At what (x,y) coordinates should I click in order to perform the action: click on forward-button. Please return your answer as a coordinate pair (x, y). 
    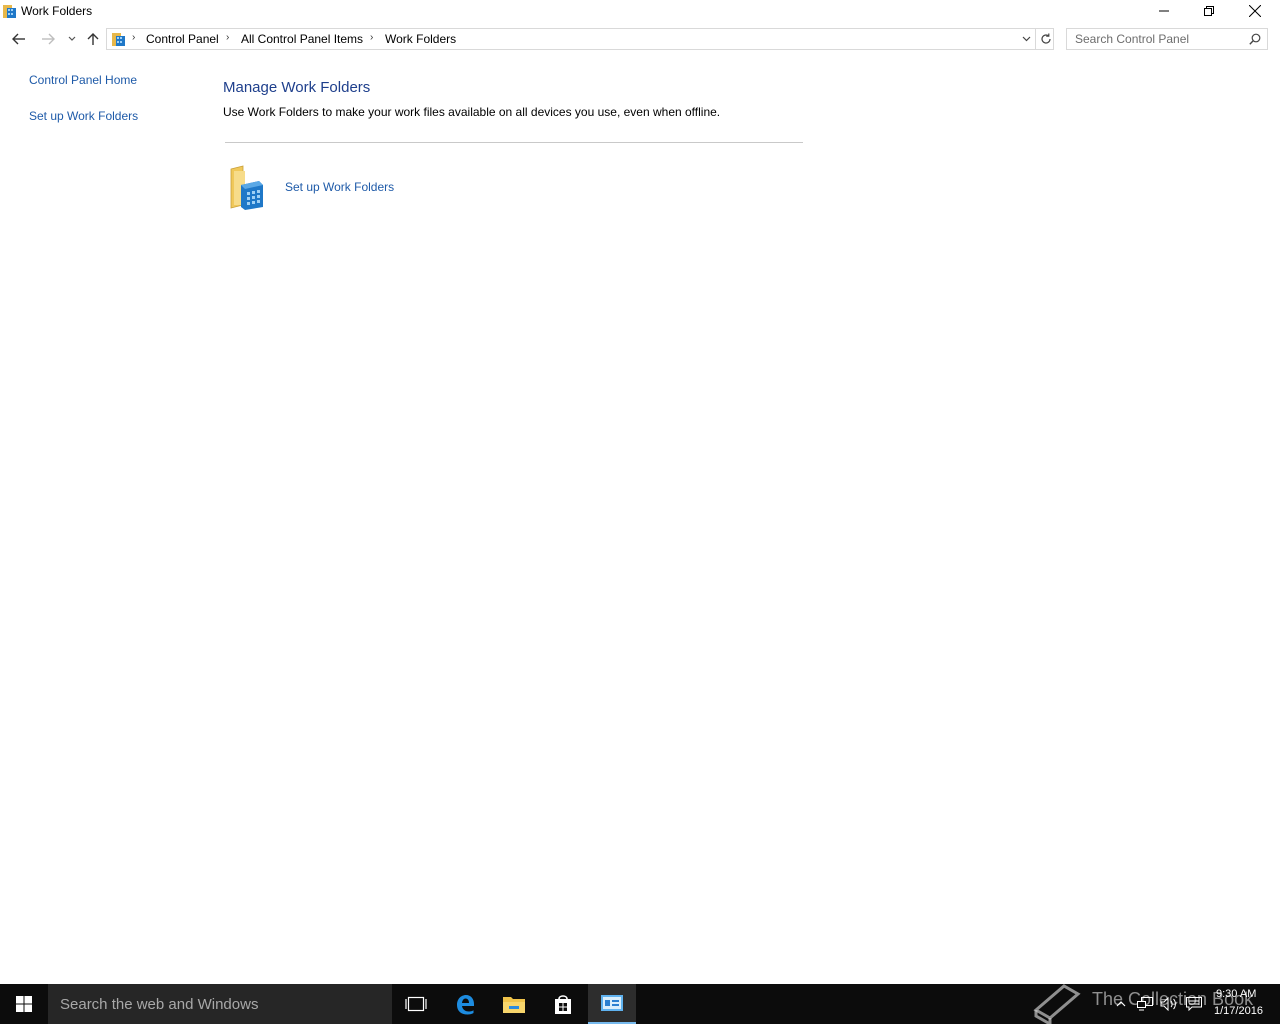
    Looking at the image, I should click on (48, 39).